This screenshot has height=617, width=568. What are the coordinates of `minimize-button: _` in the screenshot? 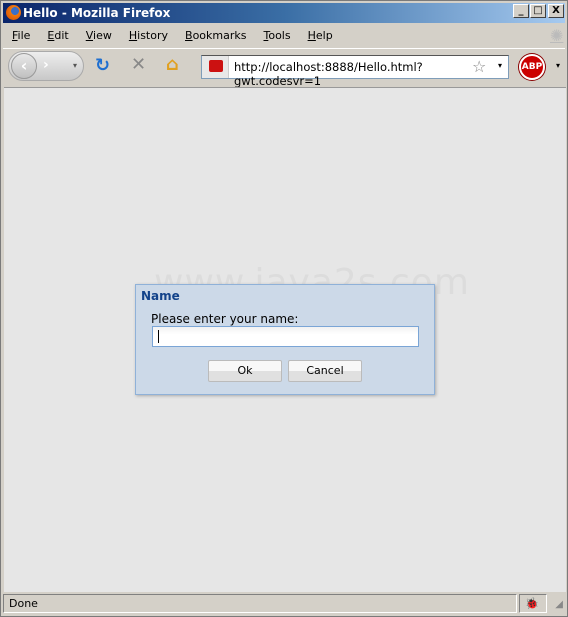 It's located at (521, 11).